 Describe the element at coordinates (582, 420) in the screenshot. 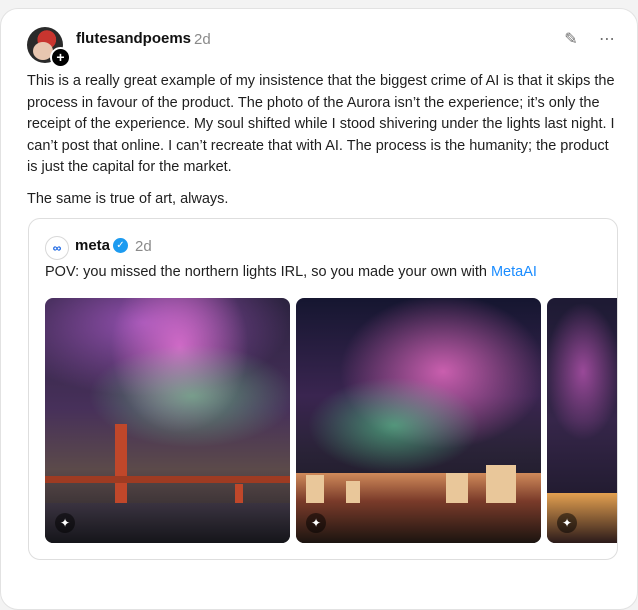

I see `aurora-pier-image: ✦` at that location.